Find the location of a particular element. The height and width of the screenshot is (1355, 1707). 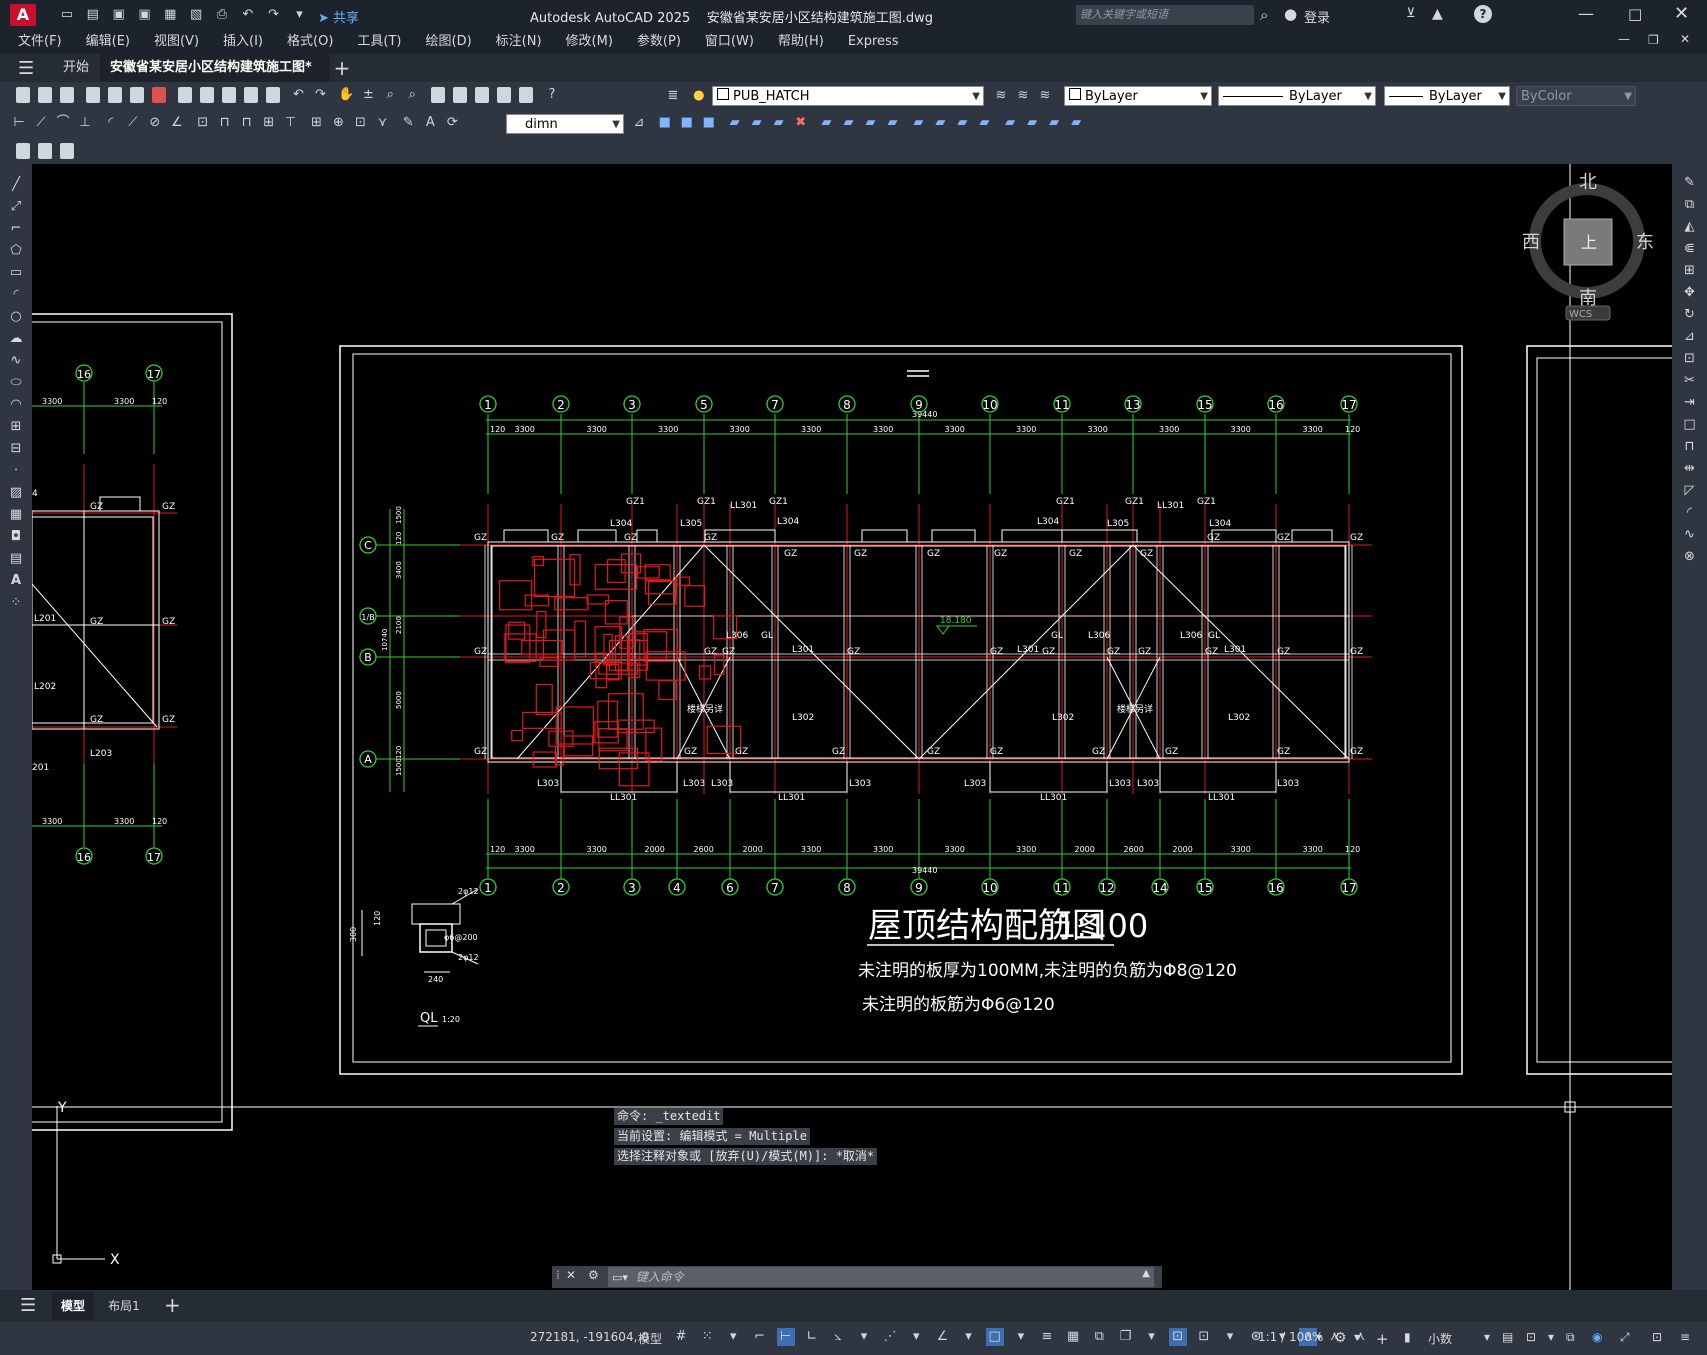

ortho-icon: ∟ is located at coordinates (812, 1337).